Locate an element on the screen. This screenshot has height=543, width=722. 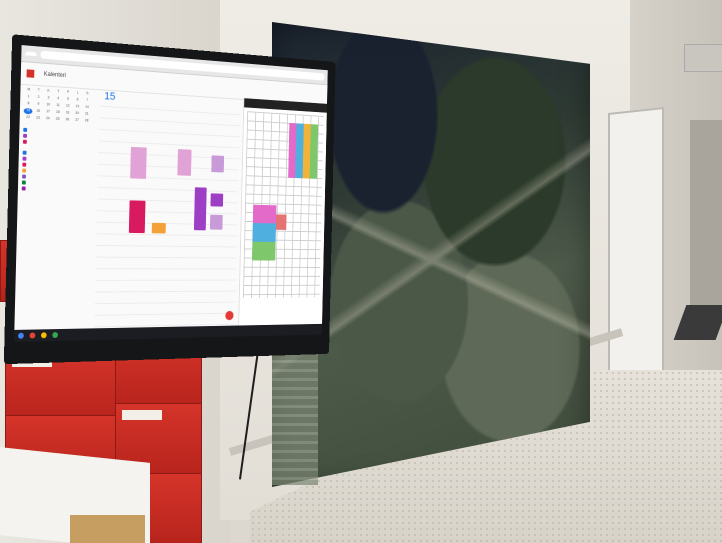
mini-calendar-day: 12 is located at coordinates (67, 106).